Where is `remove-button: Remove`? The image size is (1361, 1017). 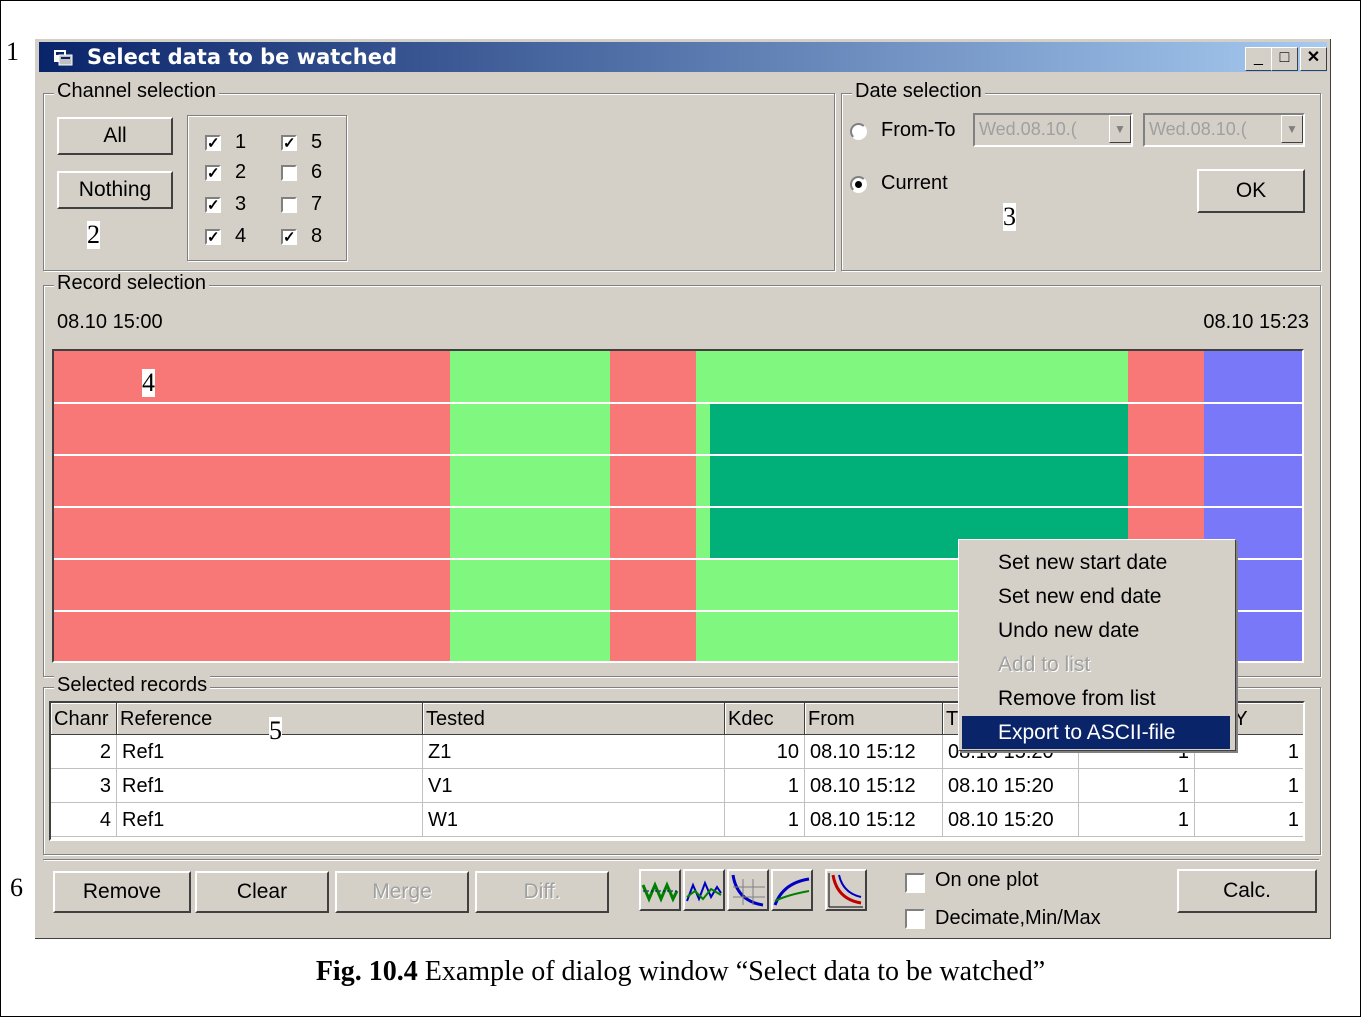
remove-button: Remove is located at coordinates (122, 892).